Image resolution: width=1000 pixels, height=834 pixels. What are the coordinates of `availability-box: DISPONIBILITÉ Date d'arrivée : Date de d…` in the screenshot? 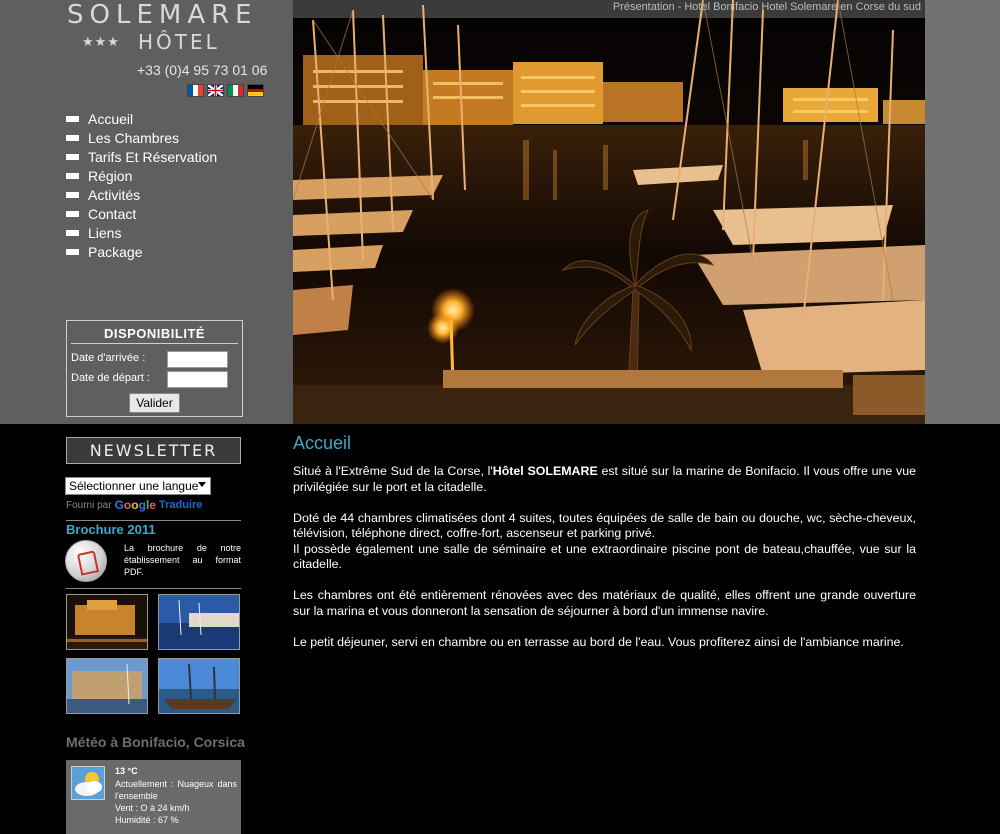 It's located at (154, 368).